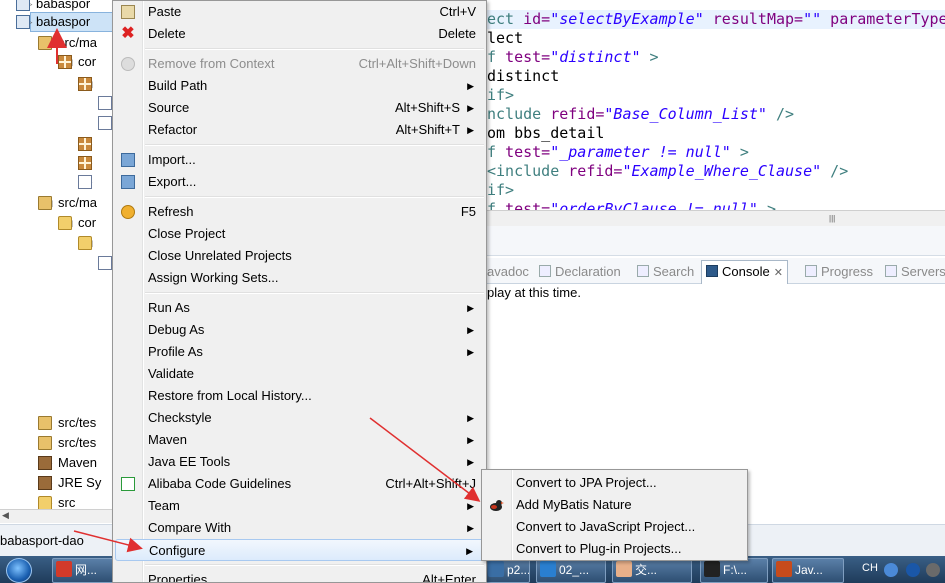 This screenshot has width=945, height=583. What do you see at coordinates (128, 160) in the screenshot?
I see `import-icon` at bounding box center [128, 160].